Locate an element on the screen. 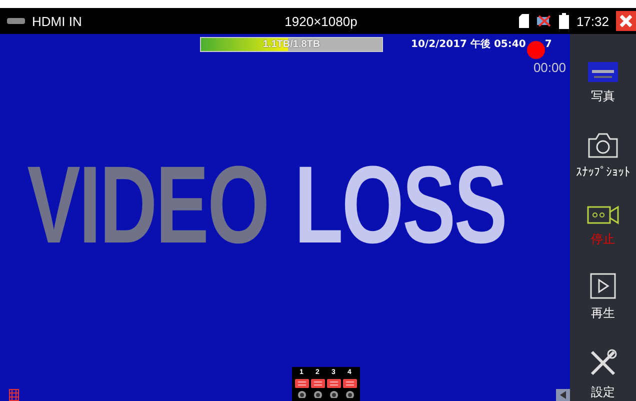  hdmi-icon is located at coordinates (16, 21).